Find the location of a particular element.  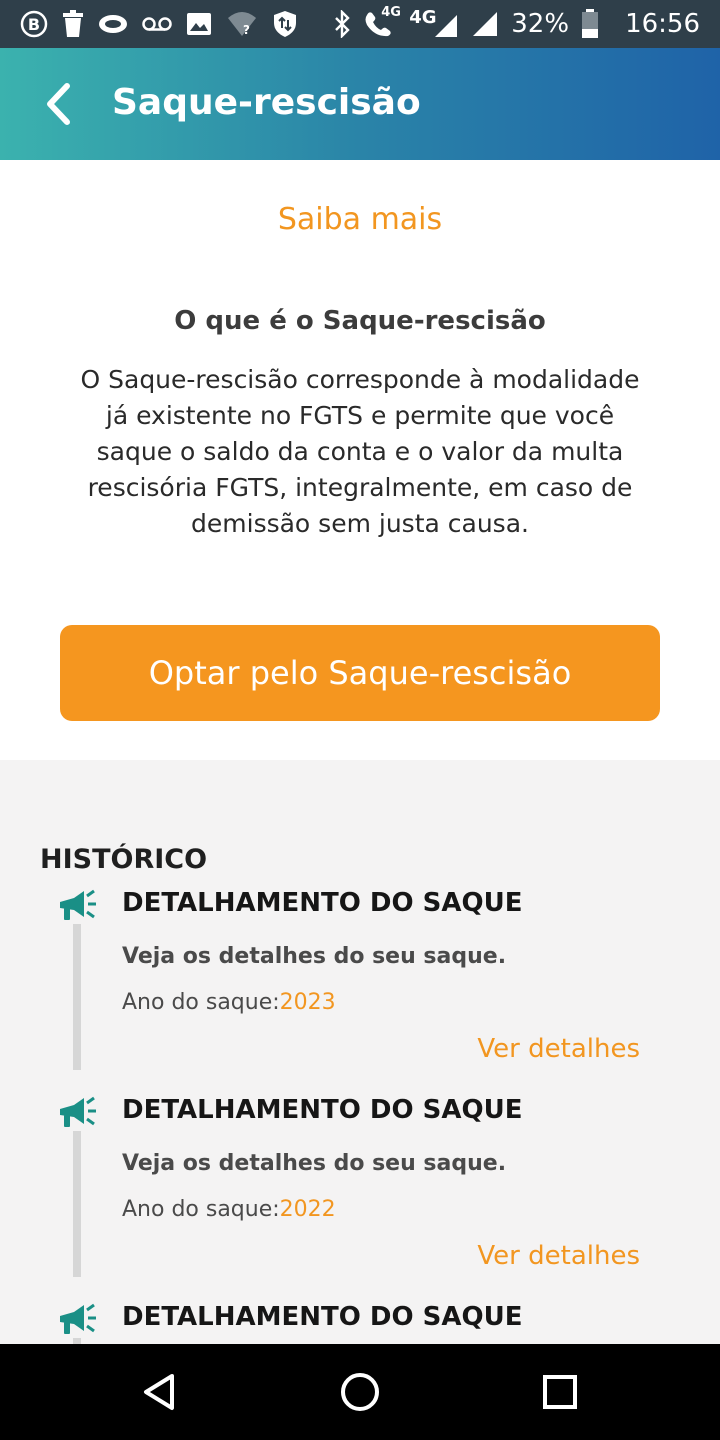

history-item-year: Ano do saque:2023 is located at coordinates (229, 1002).